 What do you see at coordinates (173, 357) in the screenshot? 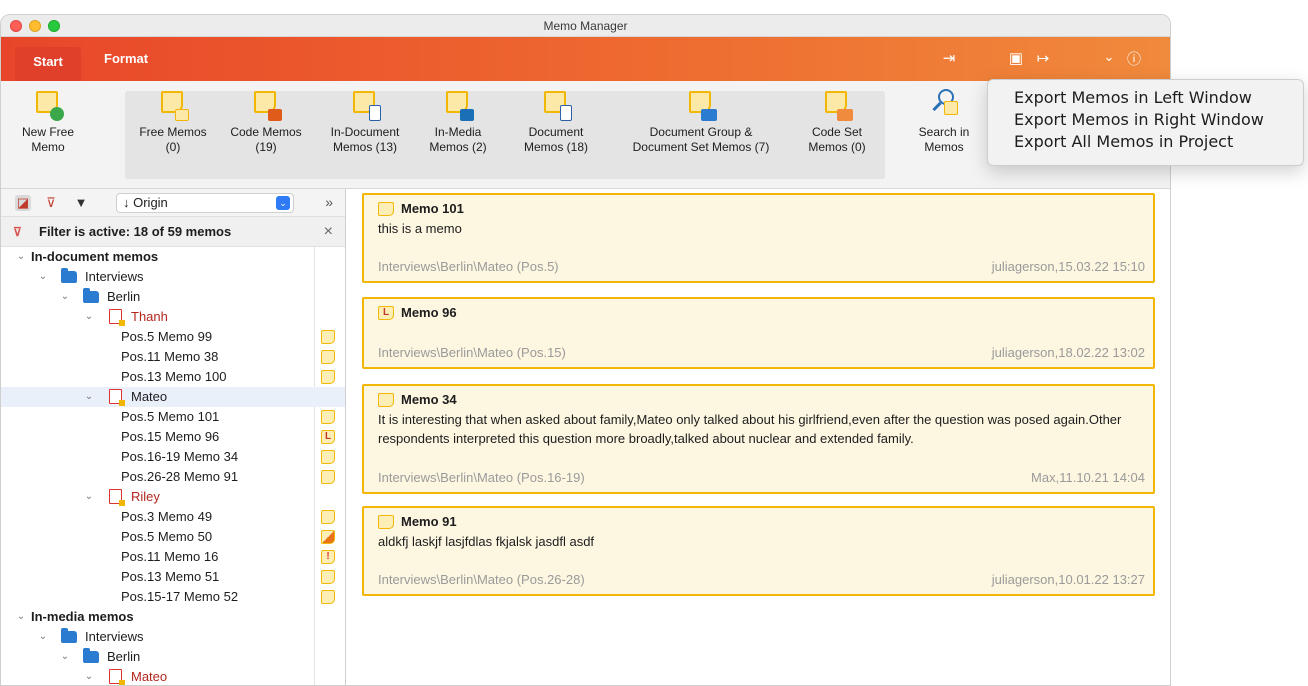
I see `tree-item-memo: Pos.11 Memo 38` at bounding box center [173, 357].